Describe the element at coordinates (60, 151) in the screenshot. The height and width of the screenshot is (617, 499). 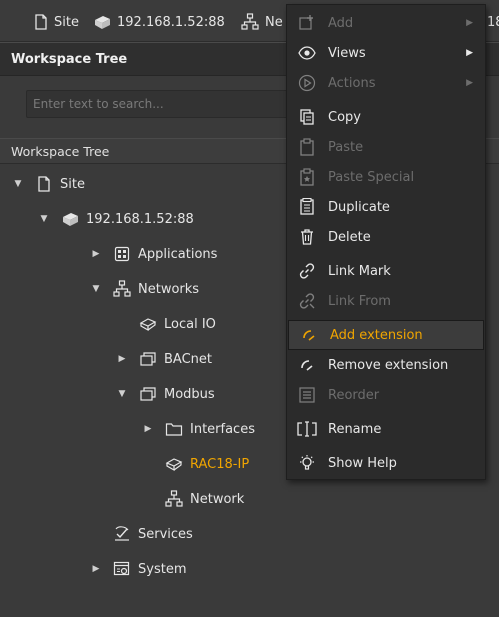
I see `tree-header-label: Workspace Tree` at that location.